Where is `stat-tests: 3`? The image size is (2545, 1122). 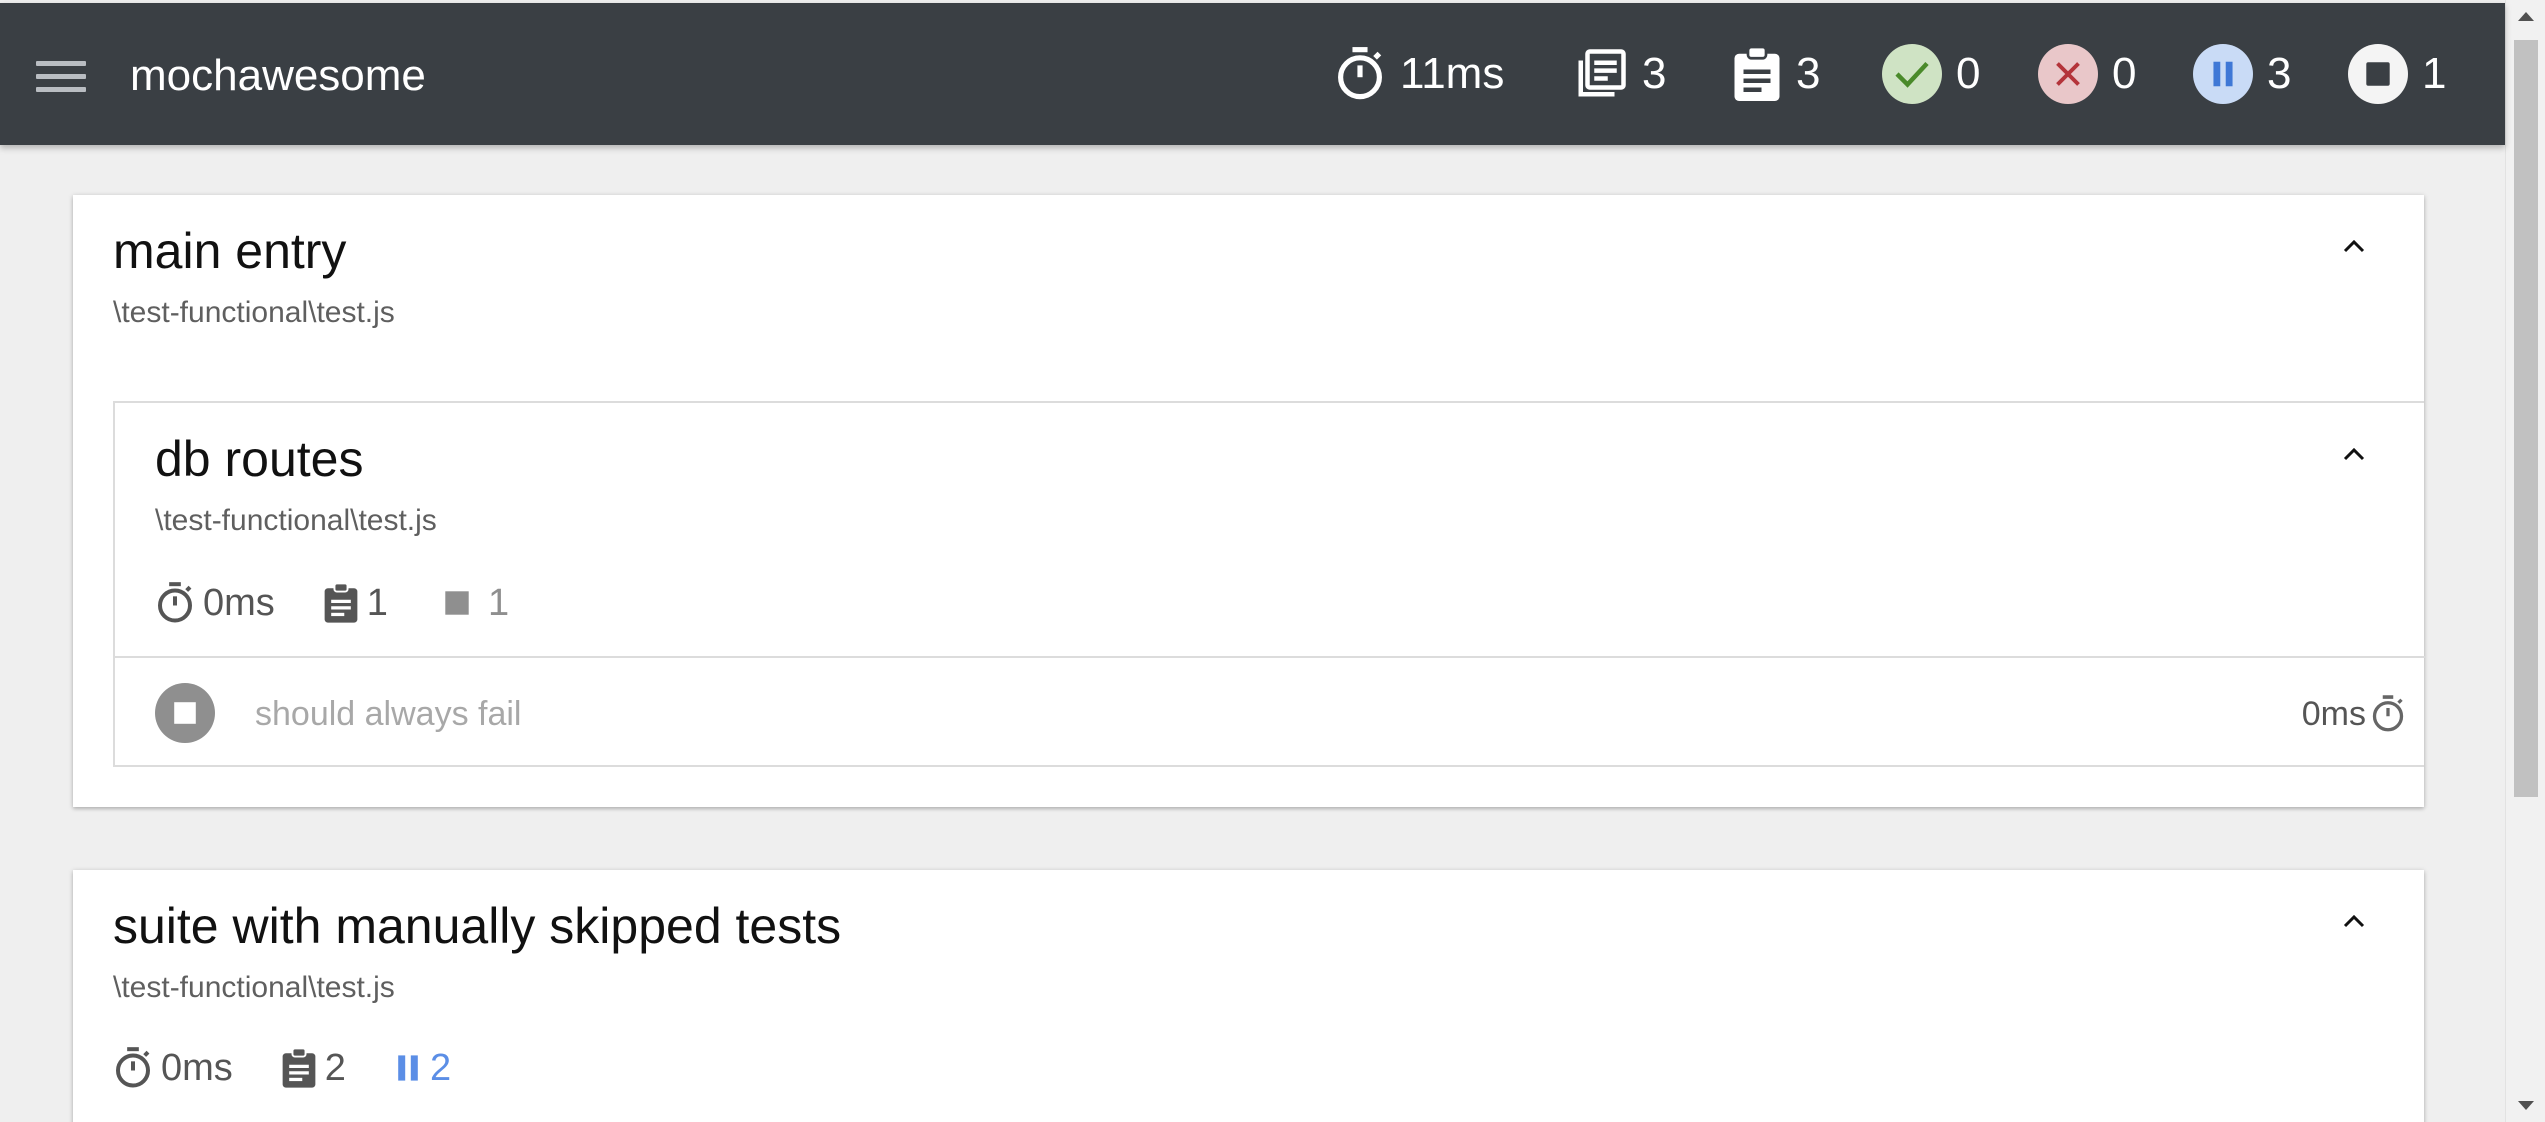 stat-tests: 3 is located at coordinates (1776, 74).